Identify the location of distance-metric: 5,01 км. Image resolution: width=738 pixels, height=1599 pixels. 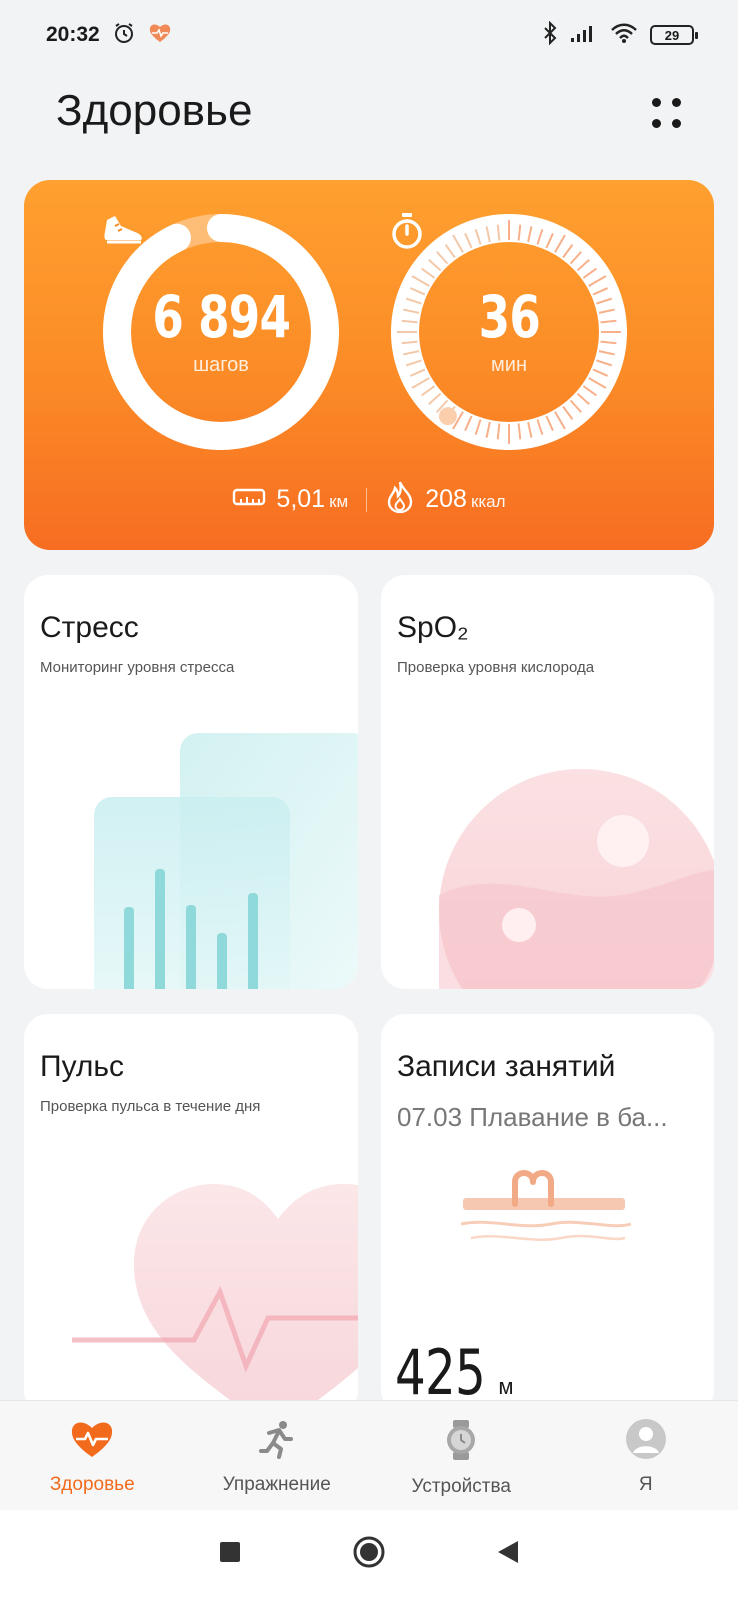
(290, 499).